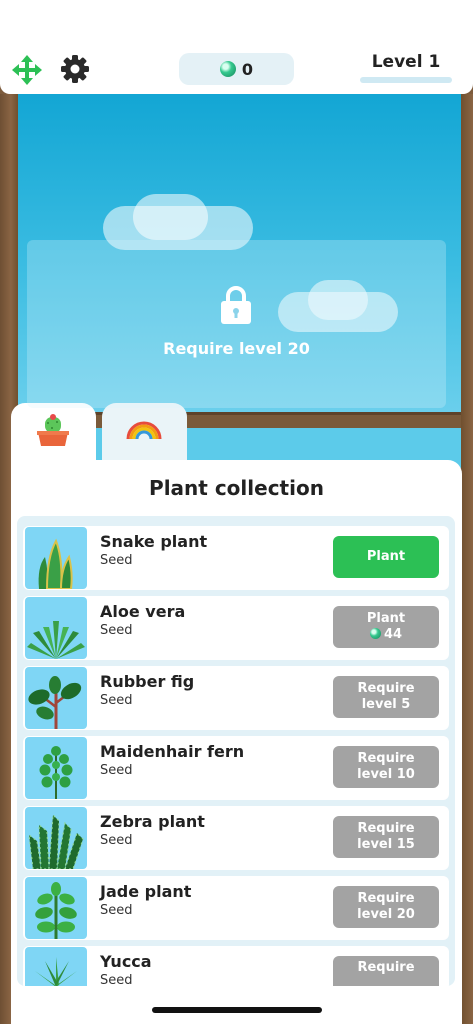 The width and height of the screenshot is (473, 1024). I want to click on rainbow-icon, so click(144, 430).